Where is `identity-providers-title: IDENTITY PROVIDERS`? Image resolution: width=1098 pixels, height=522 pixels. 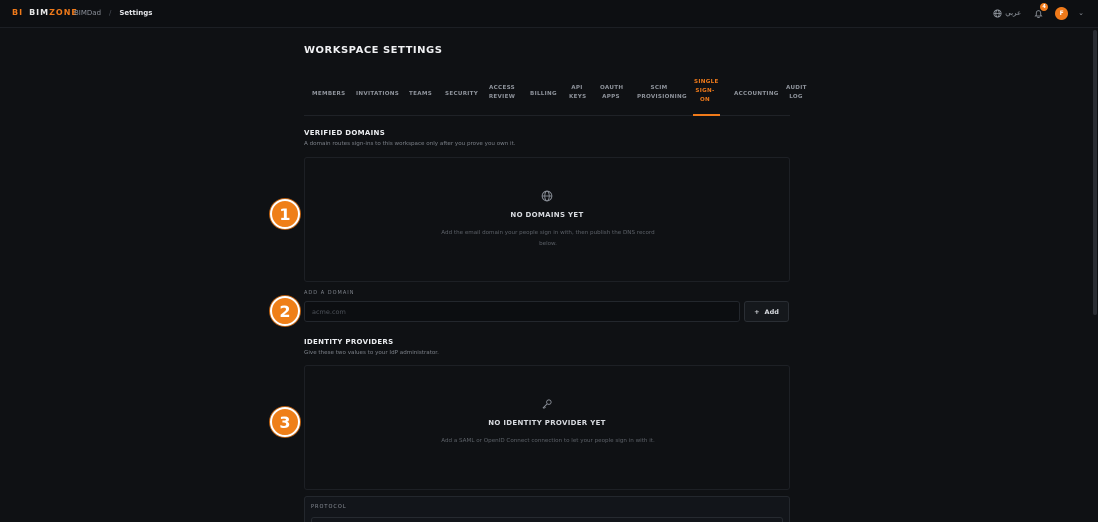
identity-providers-title: IDENTITY PROVIDERS is located at coordinates (349, 342).